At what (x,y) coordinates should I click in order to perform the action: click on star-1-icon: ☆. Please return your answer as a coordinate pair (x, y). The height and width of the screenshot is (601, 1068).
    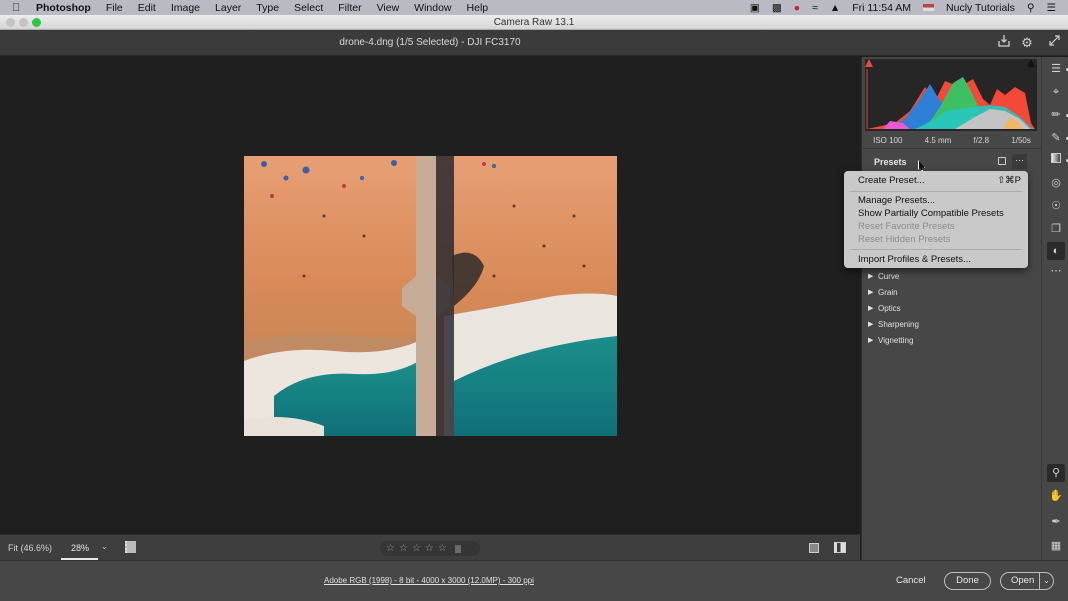
    Looking at the image, I should click on (390, 548).